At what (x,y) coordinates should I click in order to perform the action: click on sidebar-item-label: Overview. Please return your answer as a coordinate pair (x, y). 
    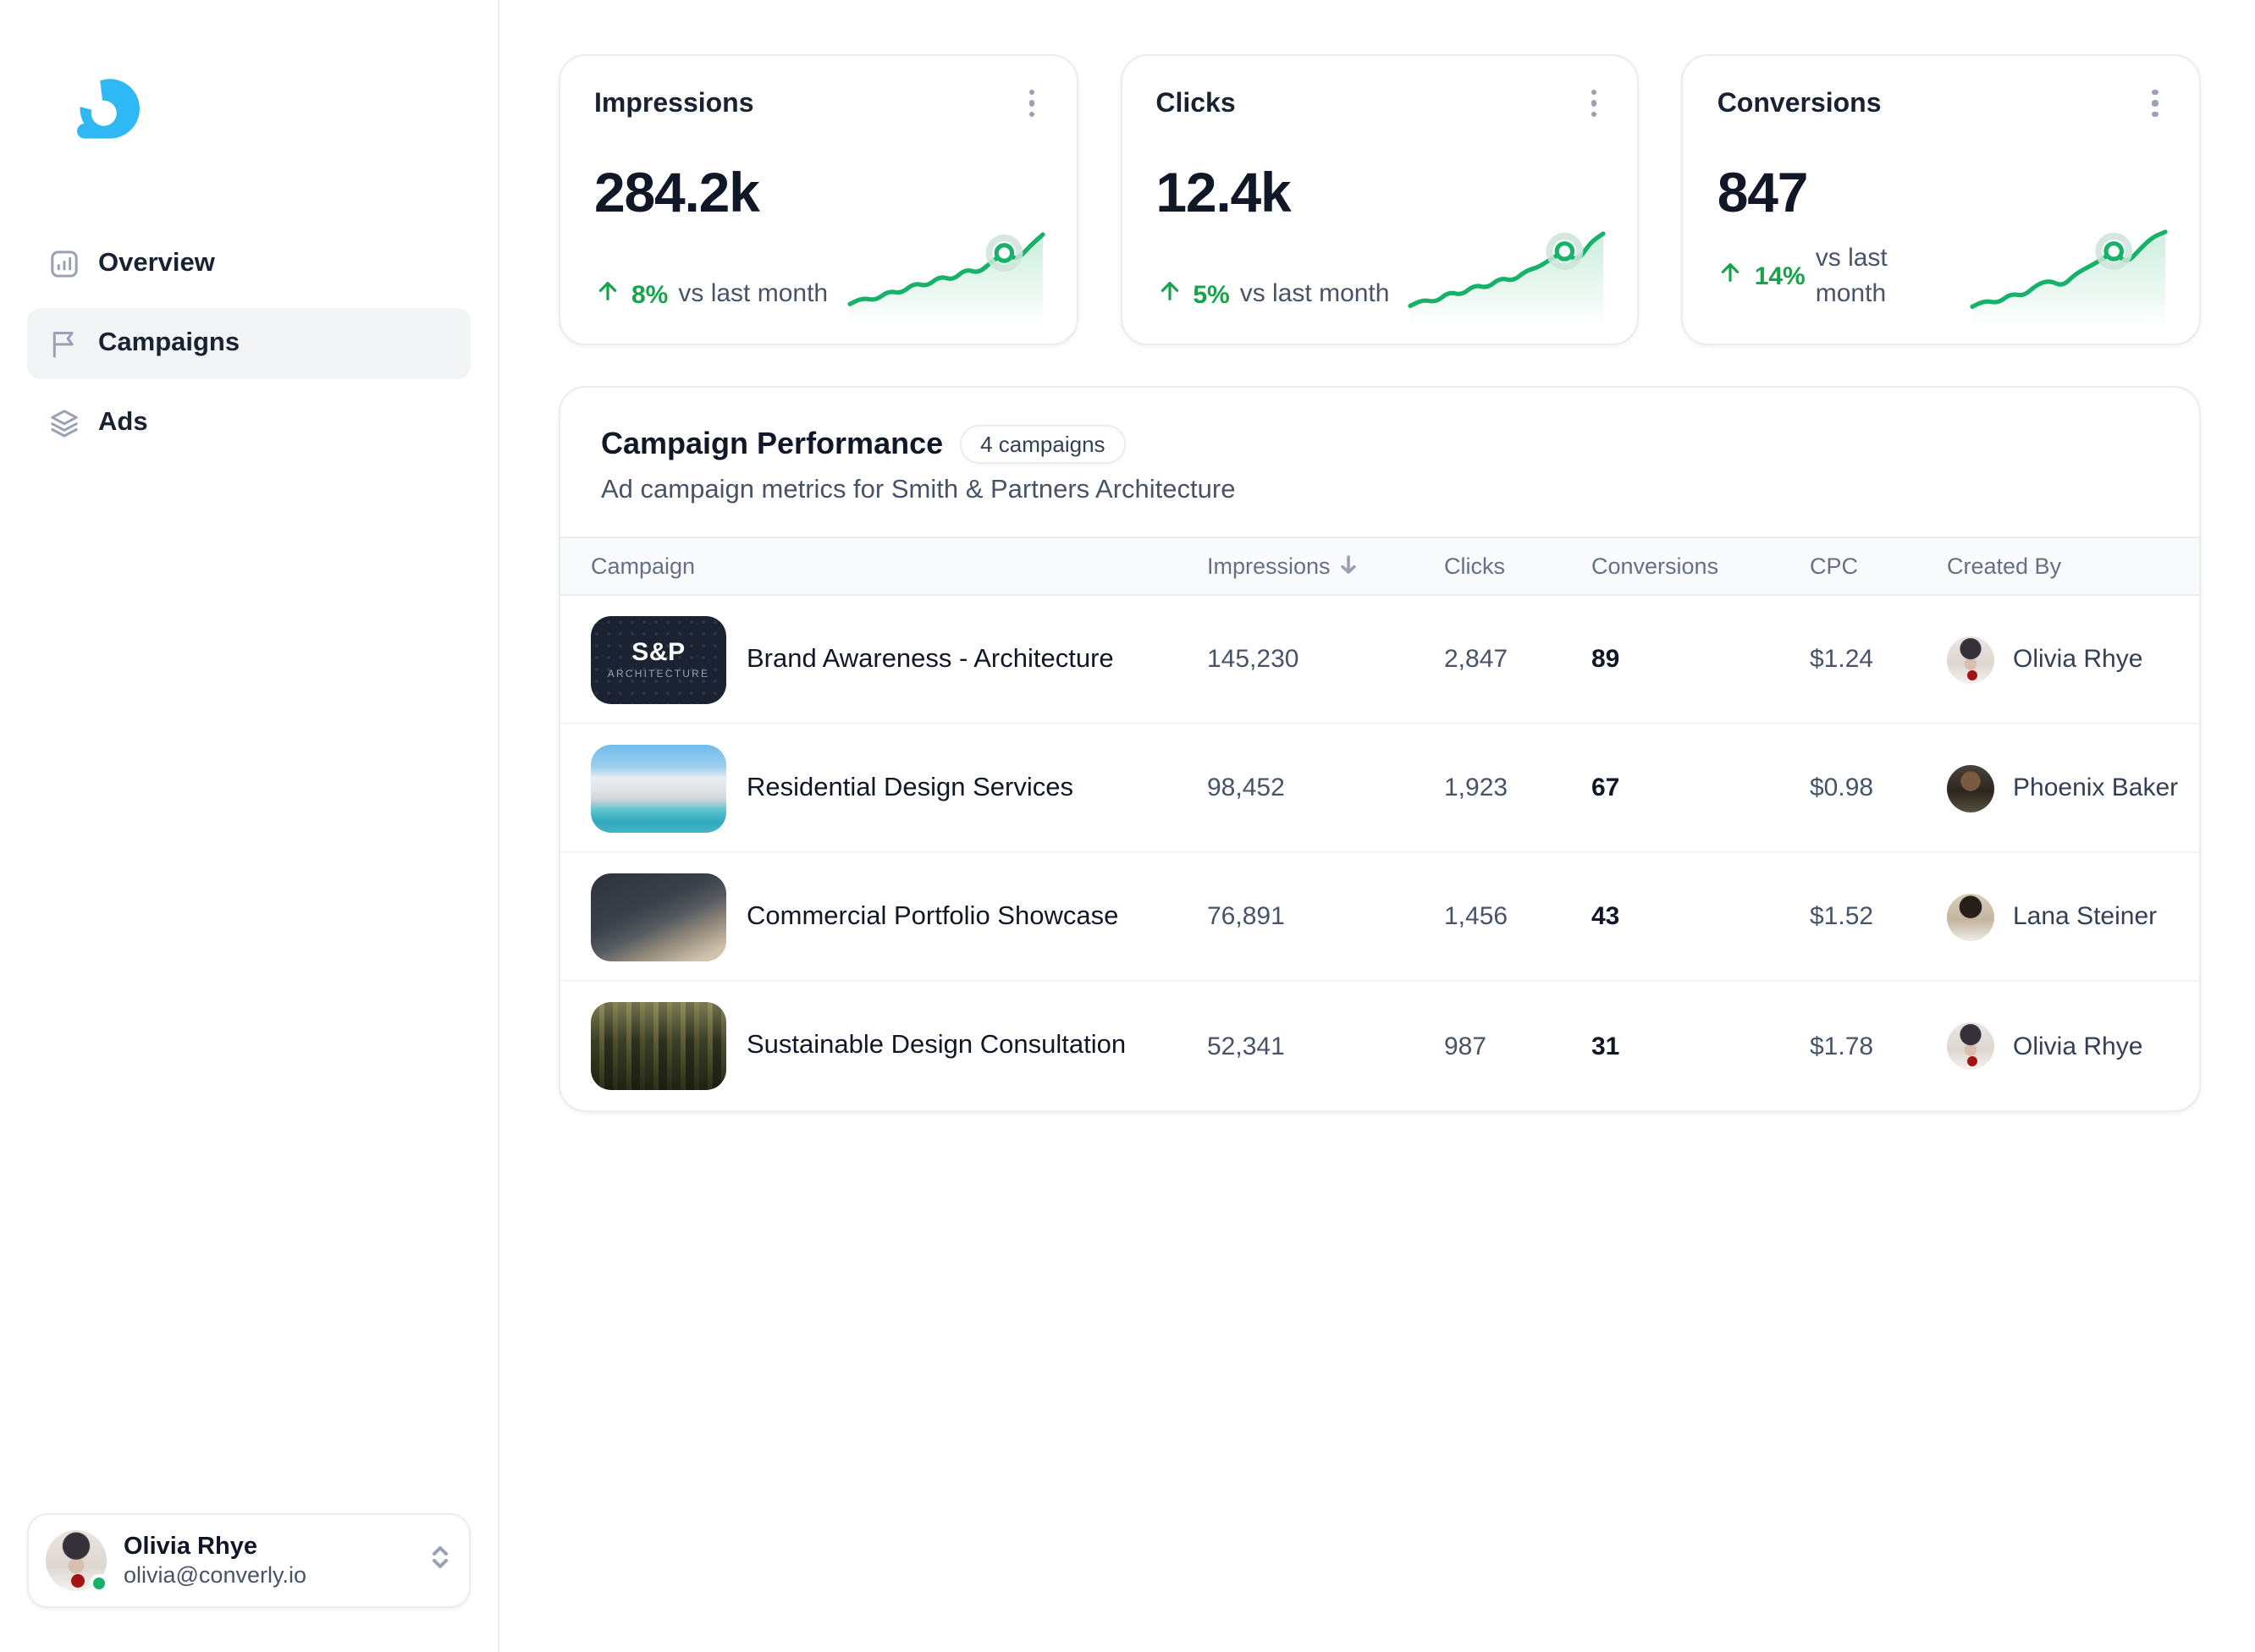
    Looking at the image, I should click on (156, 263).